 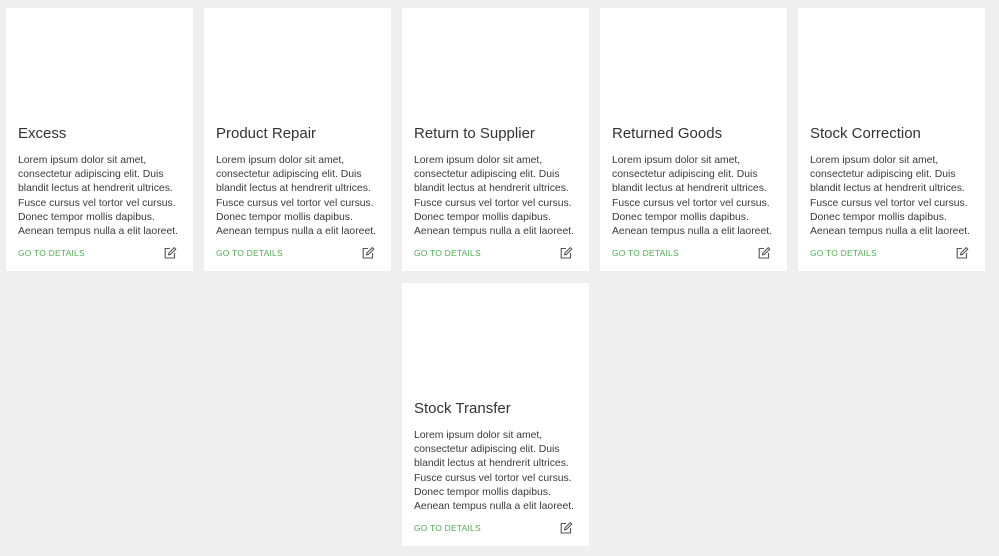 What do you see at coordinates (462, 408) in the screenshot?
I see `card-title: Stock Transfer` at bounding box center [462, 408].